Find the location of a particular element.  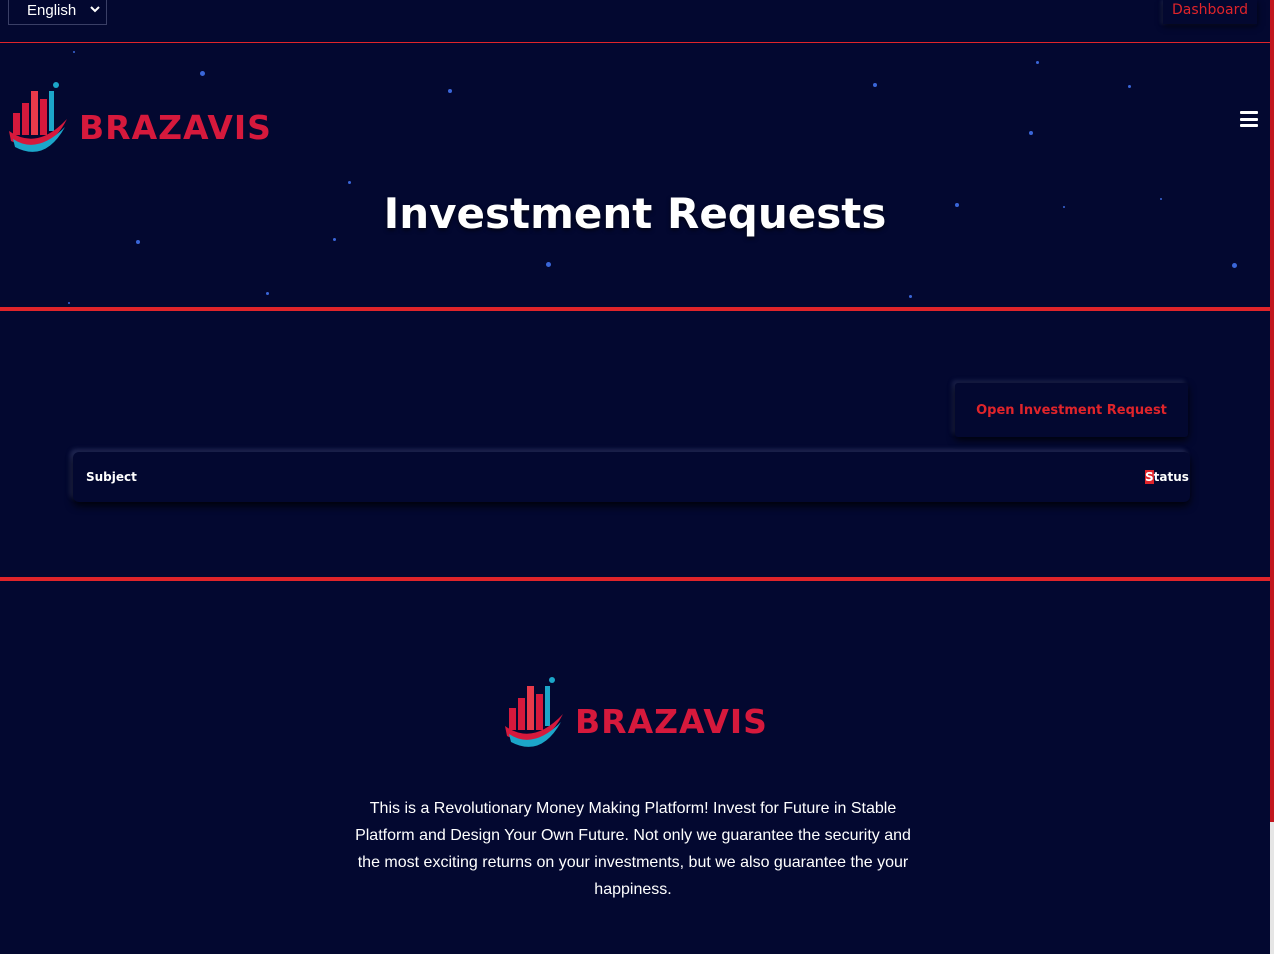

chevron-down-icon is located at coordinates (95, 10).